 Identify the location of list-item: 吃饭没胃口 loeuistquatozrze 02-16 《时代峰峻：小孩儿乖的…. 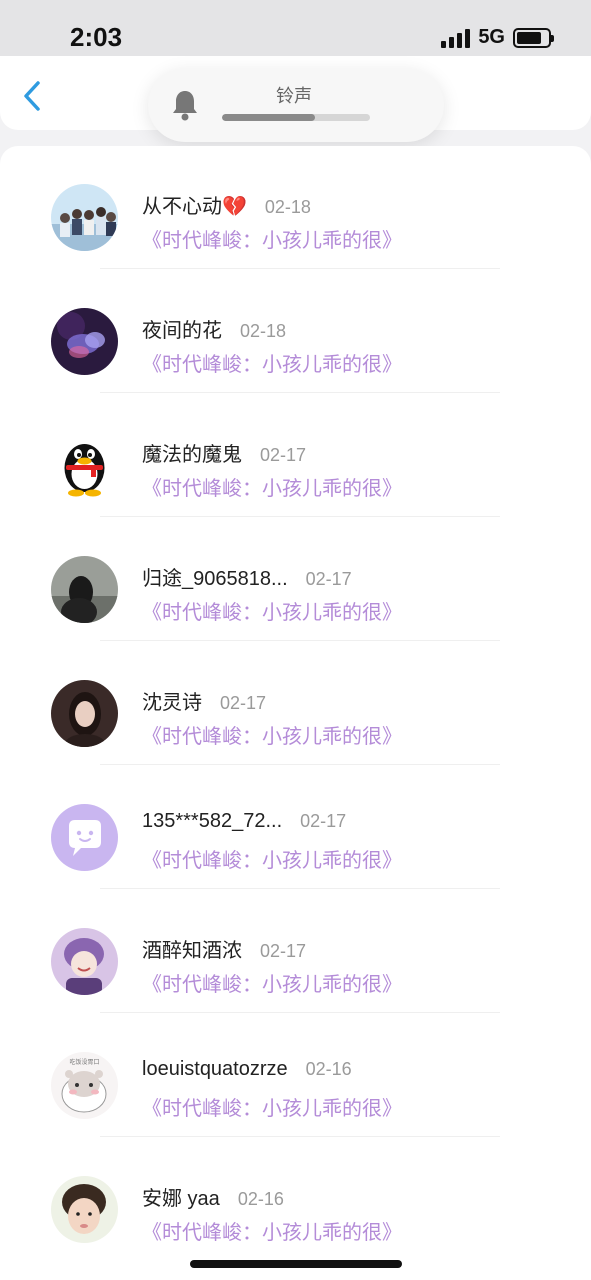
(295, 1076).